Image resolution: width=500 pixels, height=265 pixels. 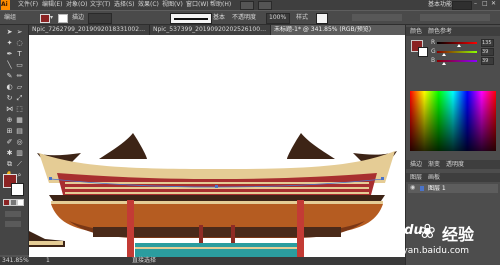 What do you see at coordinates (45, 18) in the screenshot?
I see `fill-swatch` at bounding box center [45, 18].